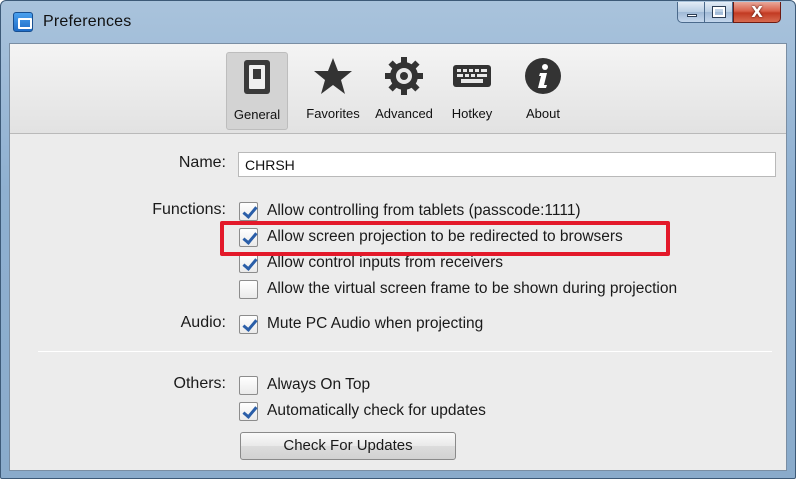 This screenshot has height=479, width=796. What do you see at coordinates (405, 351) in the screenshot?
I see `section-divider` at bounding box center [405, 351].